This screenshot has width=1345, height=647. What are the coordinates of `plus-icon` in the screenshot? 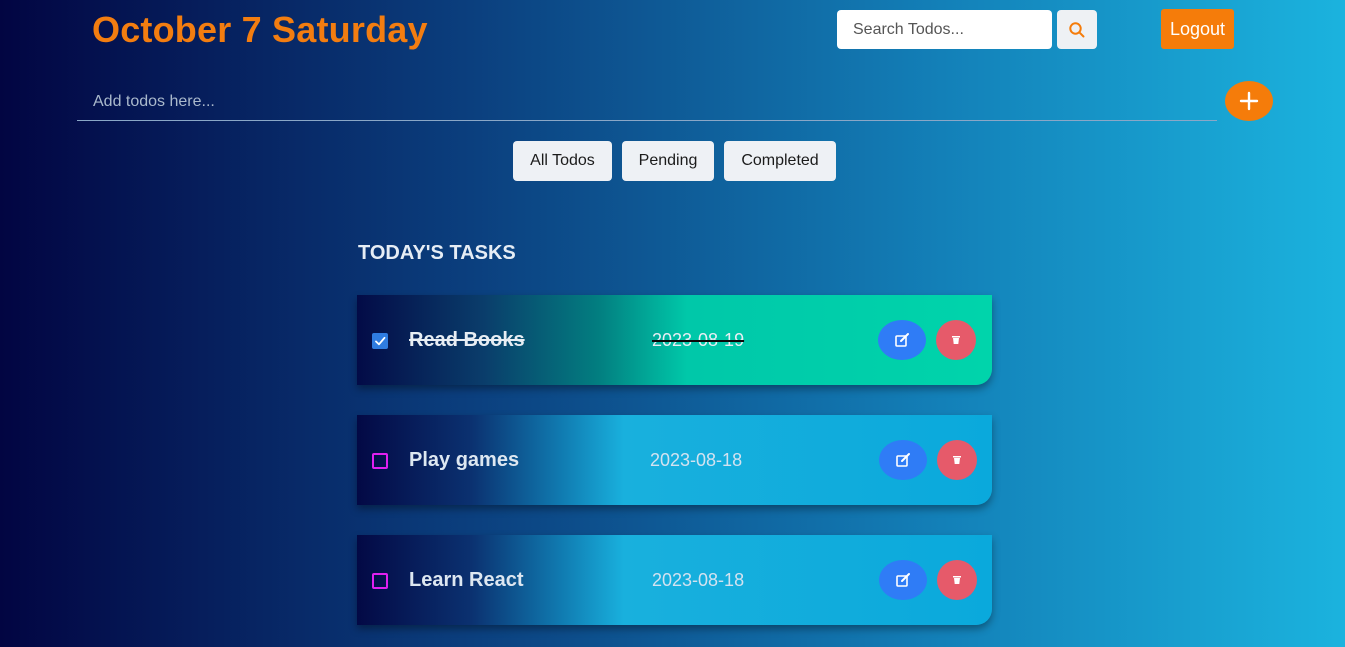 It's located at (1249, 101).